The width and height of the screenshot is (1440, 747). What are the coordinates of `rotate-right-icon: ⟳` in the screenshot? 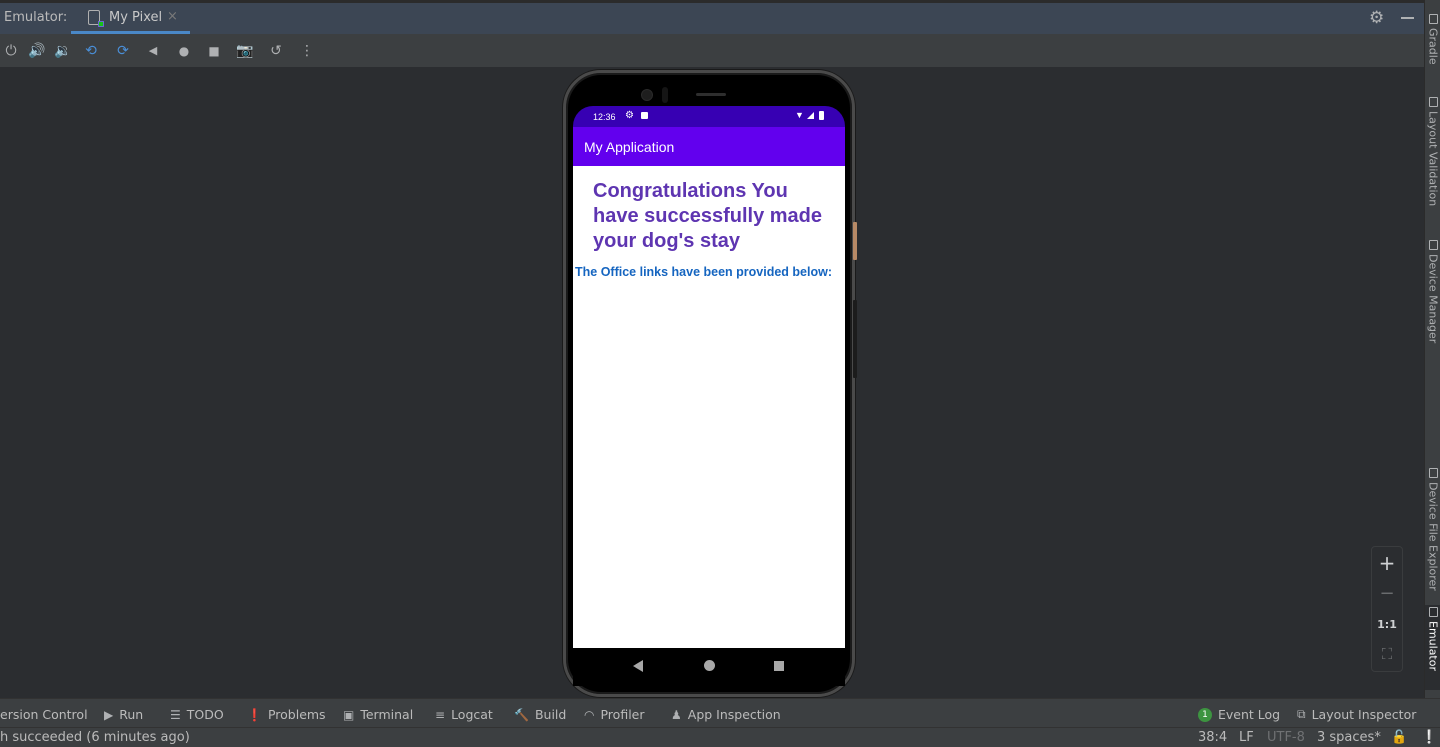 It's located at (123, 51).